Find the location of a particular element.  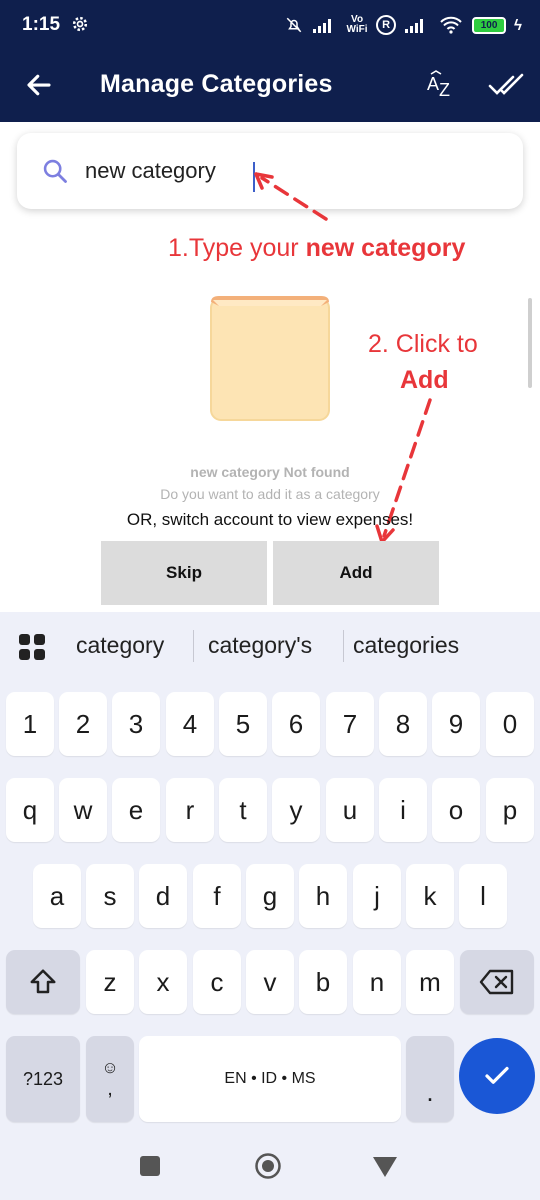

empty-box-icon is located at coordinates (270, 358).